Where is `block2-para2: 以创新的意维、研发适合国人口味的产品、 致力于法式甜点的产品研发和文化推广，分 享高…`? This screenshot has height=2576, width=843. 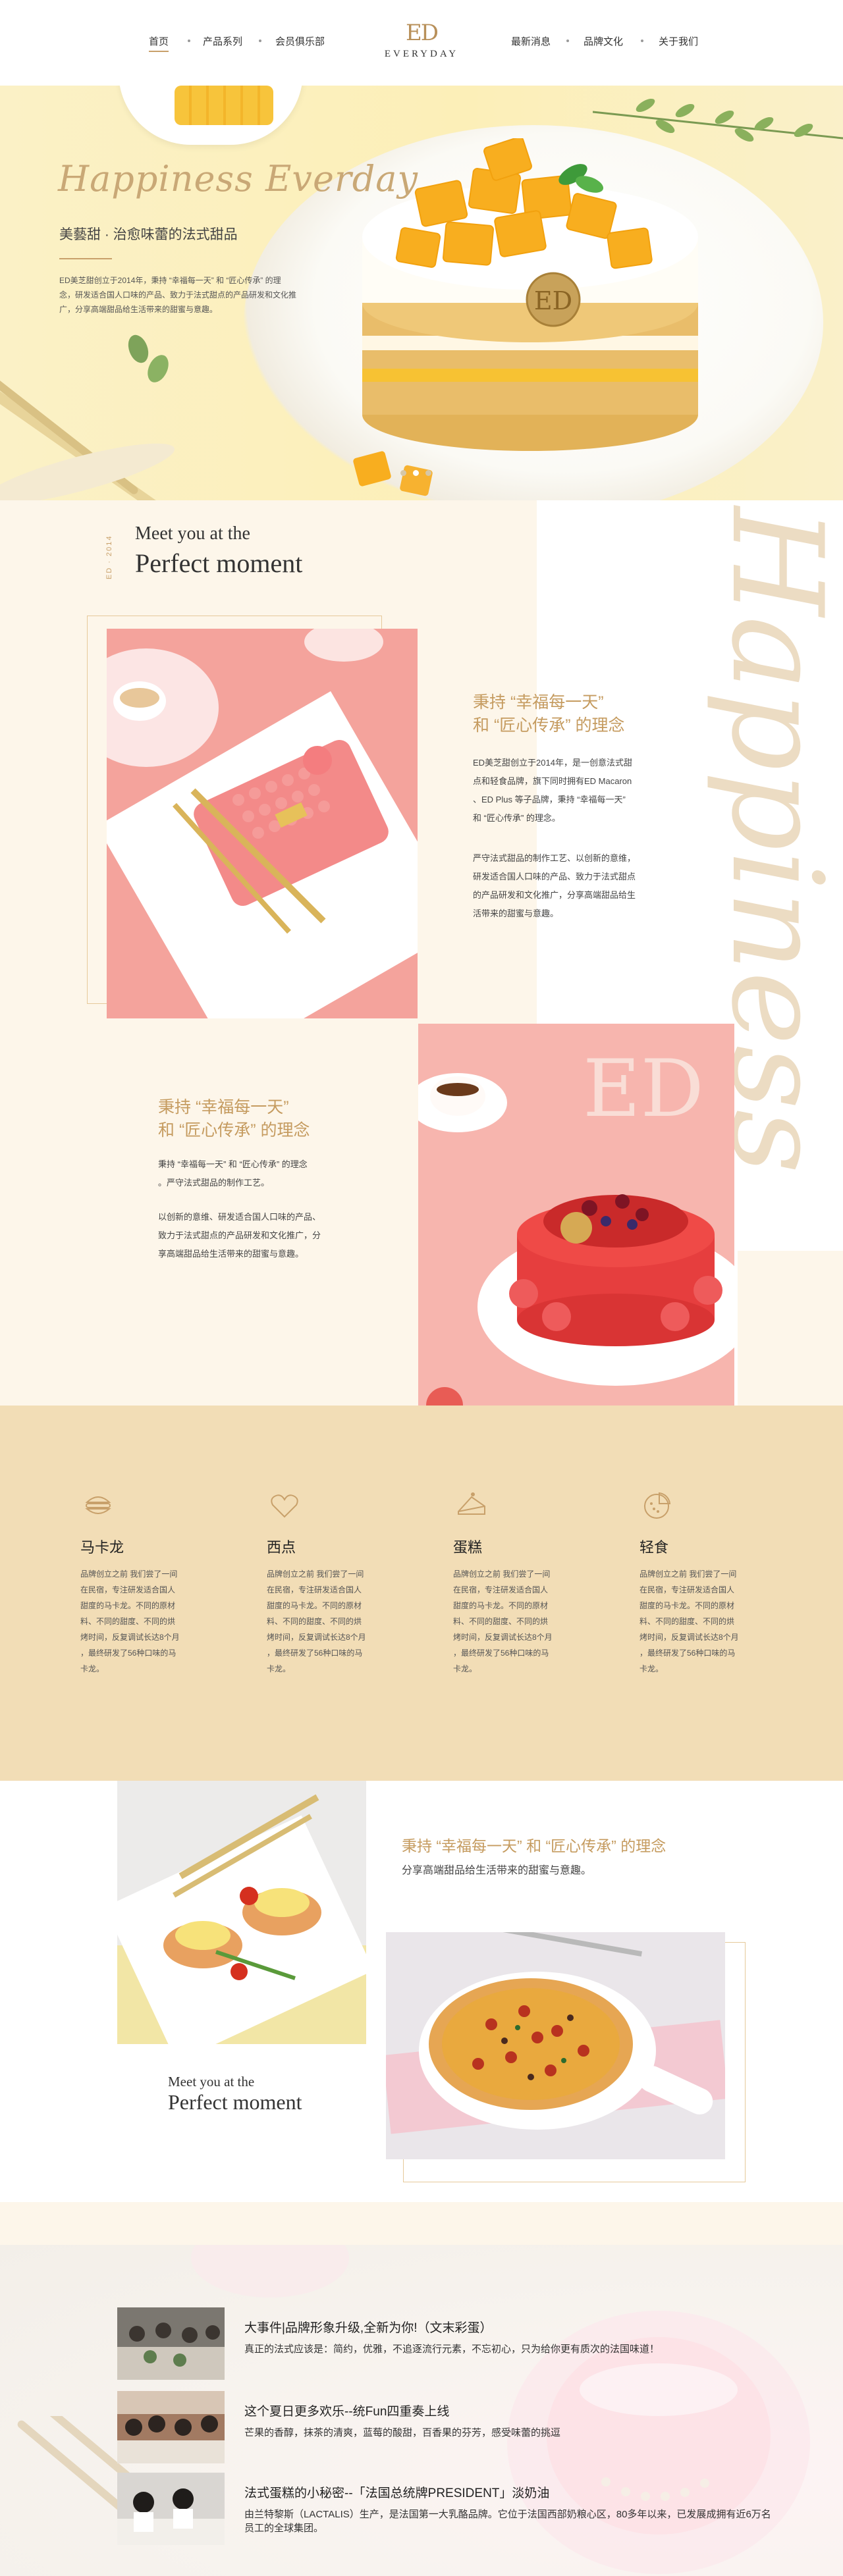 block2-para2: 以创新的意维、研发适合国人口味的产品、 致力于法式甜点的产品研发和文化推广，分 享高… is located at coordinates (239, 1235).